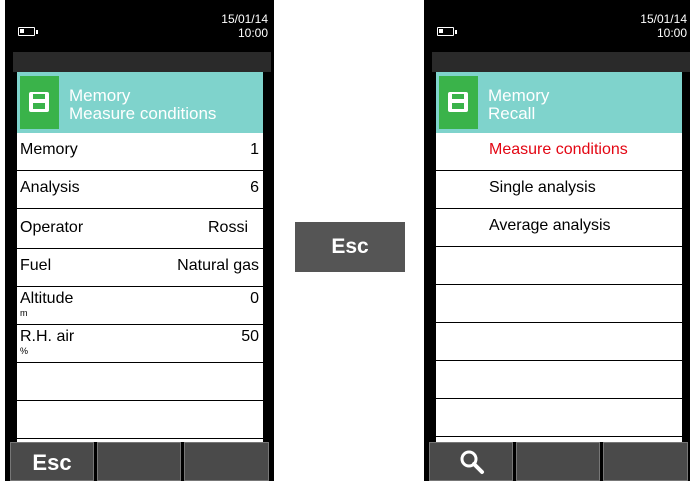 The image size is (690, 481). What do you see at coordinates (254, 298) in the screenshot?
I see `row-value: 0` at bounding box center [254, 298].